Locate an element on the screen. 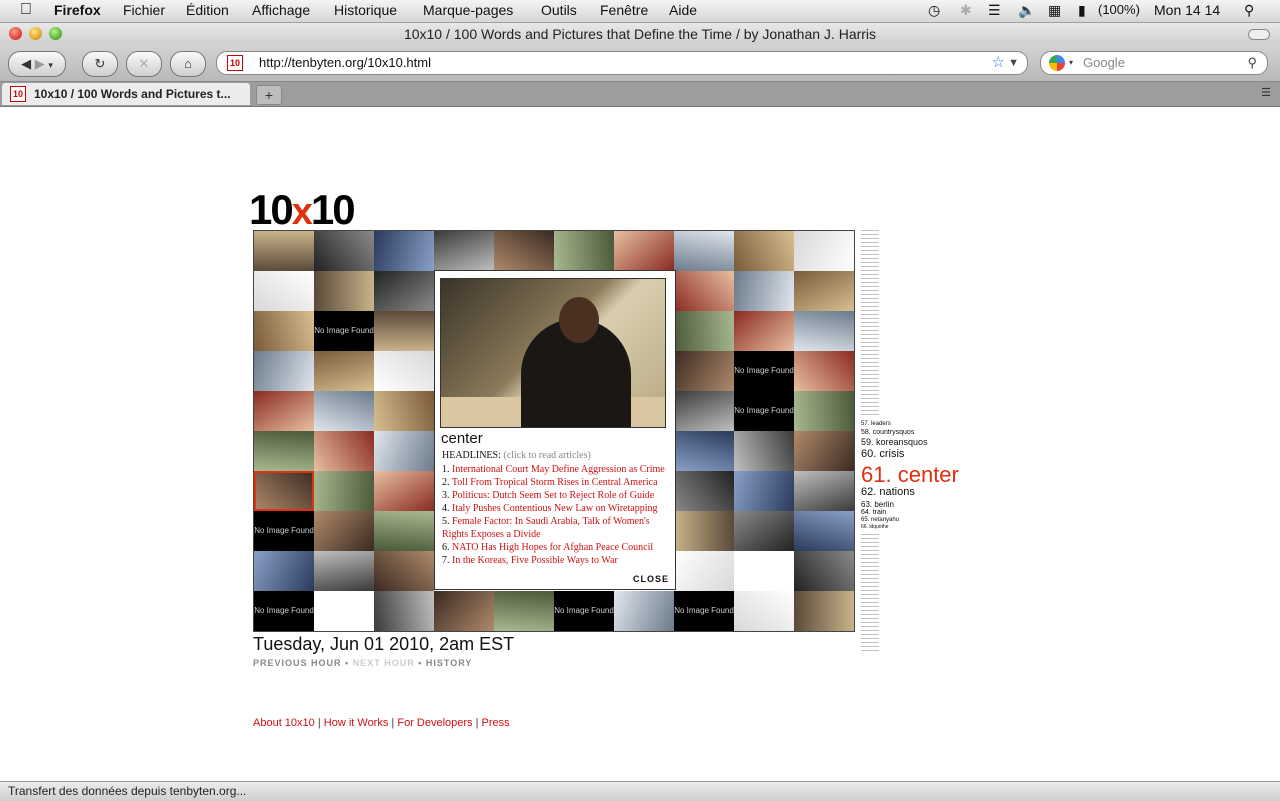 This screenshot has width=1280, height=801. about-link: About 10x10 is located at coordinates (284, 723).